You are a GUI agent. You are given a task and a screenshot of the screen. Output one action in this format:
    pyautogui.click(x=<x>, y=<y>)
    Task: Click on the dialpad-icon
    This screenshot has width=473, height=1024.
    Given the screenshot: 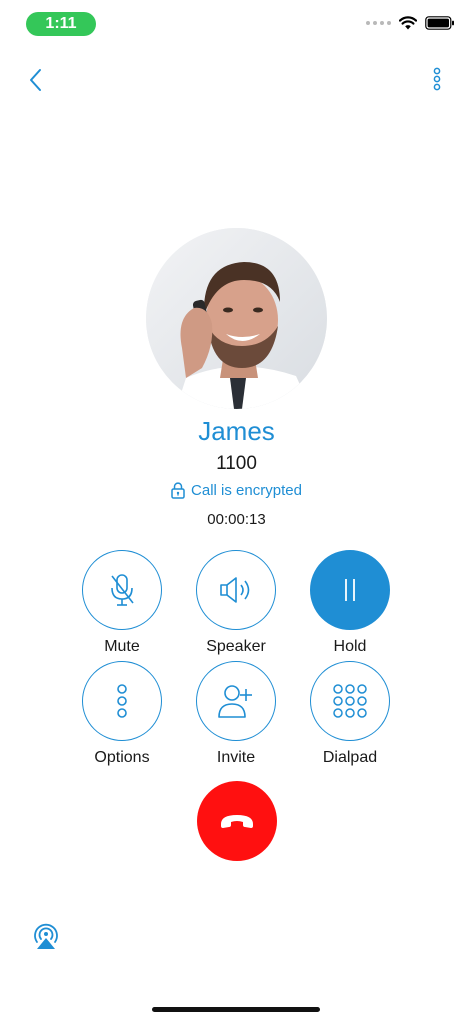 What is the action you would take?
    pyautogui.click(x=350, y=701)
    